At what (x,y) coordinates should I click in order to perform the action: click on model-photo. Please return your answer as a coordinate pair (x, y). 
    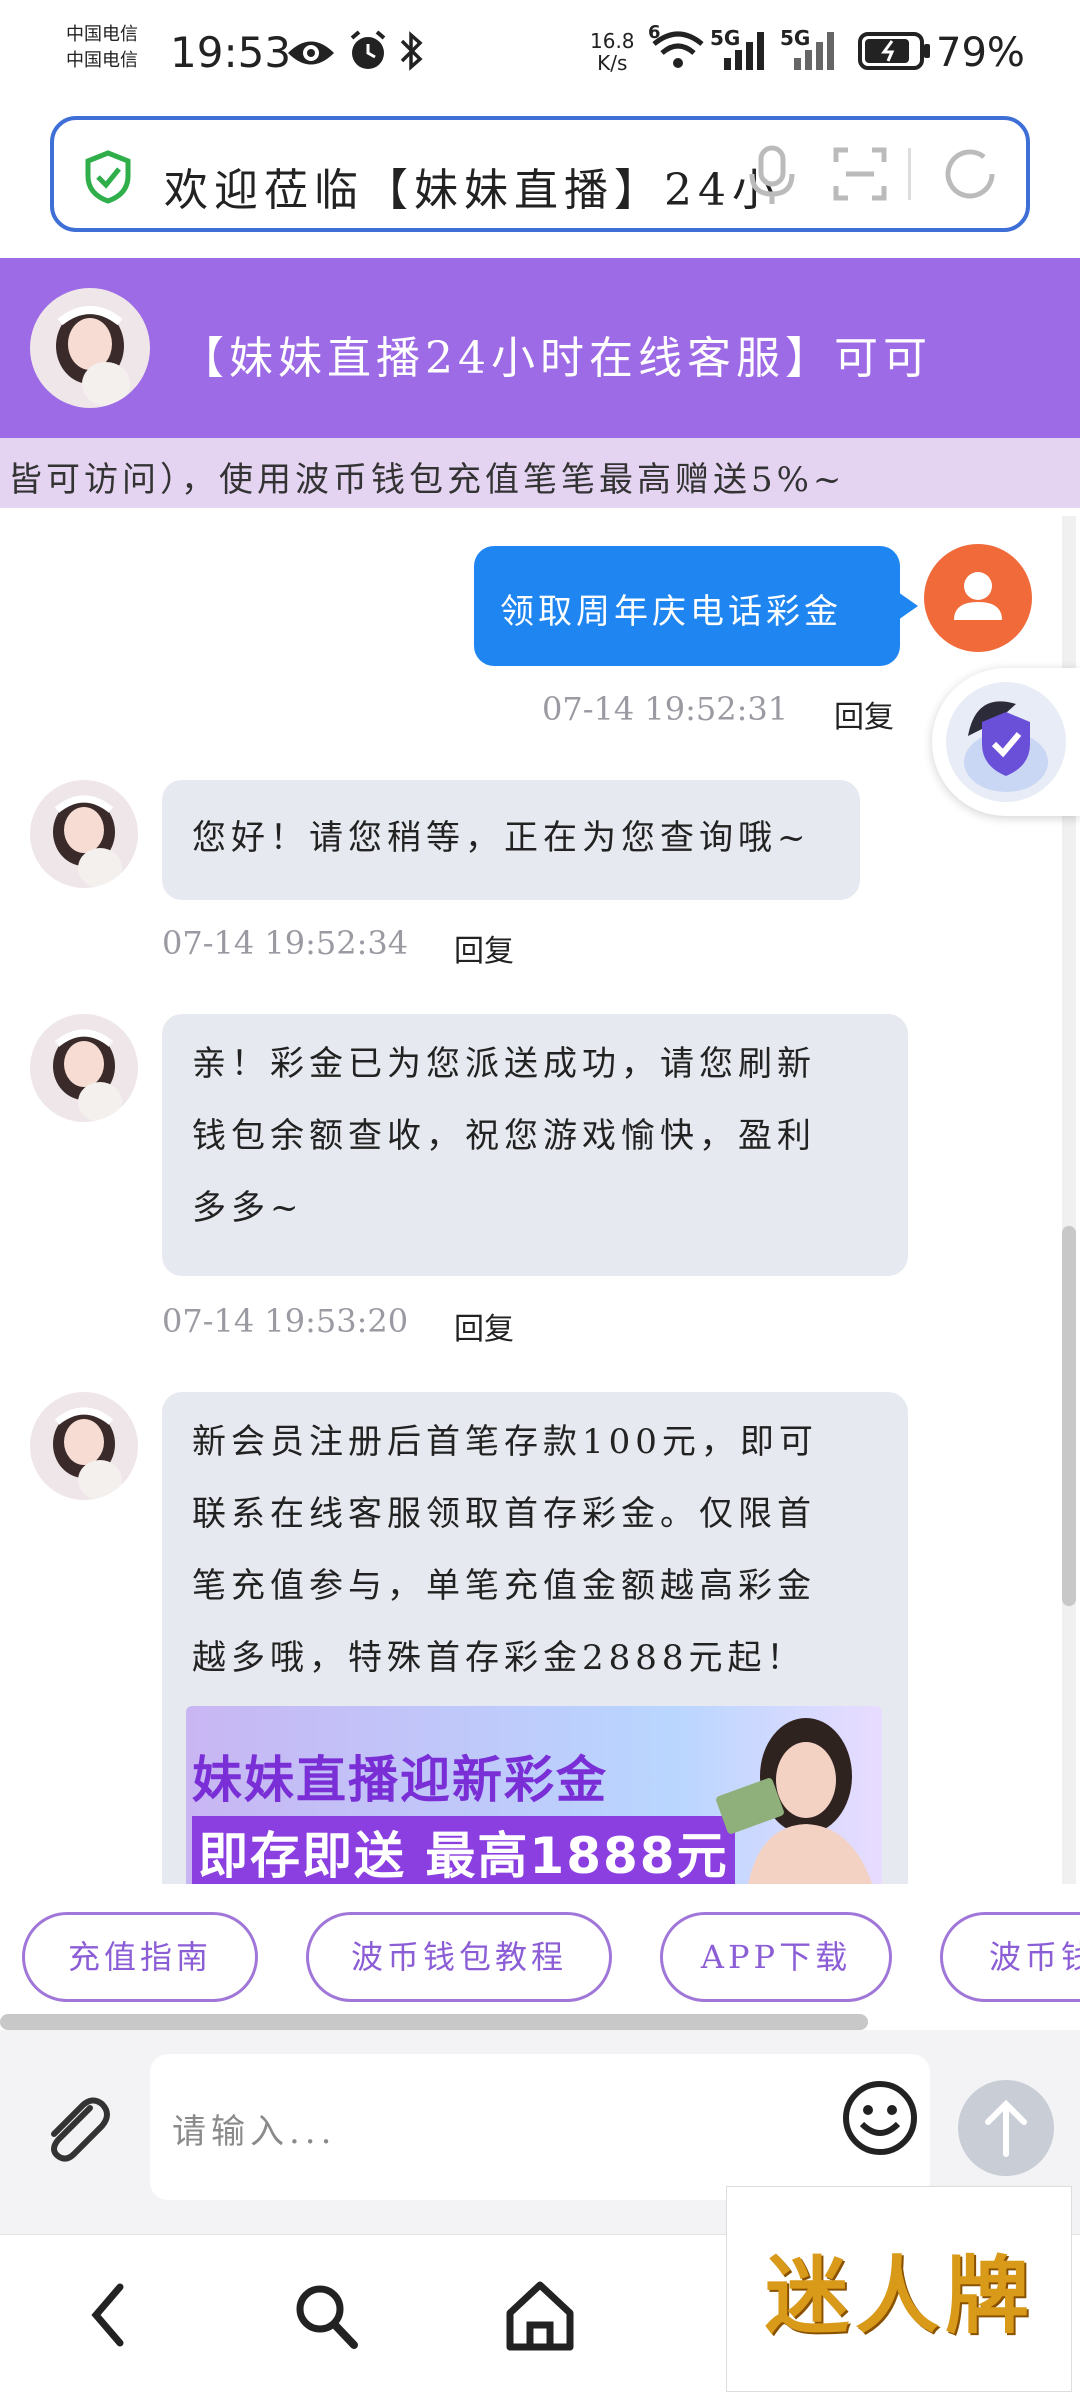
    Looking at the image, I should click on (794, 1801).